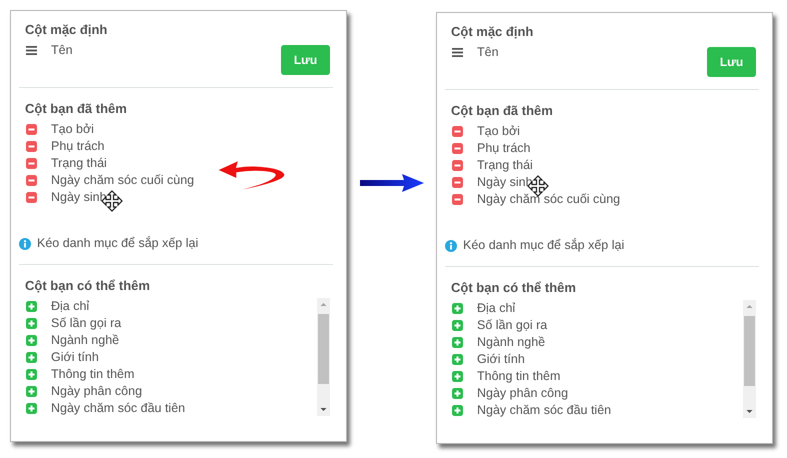  I want to click on arrow-icon, so click(392, 183).